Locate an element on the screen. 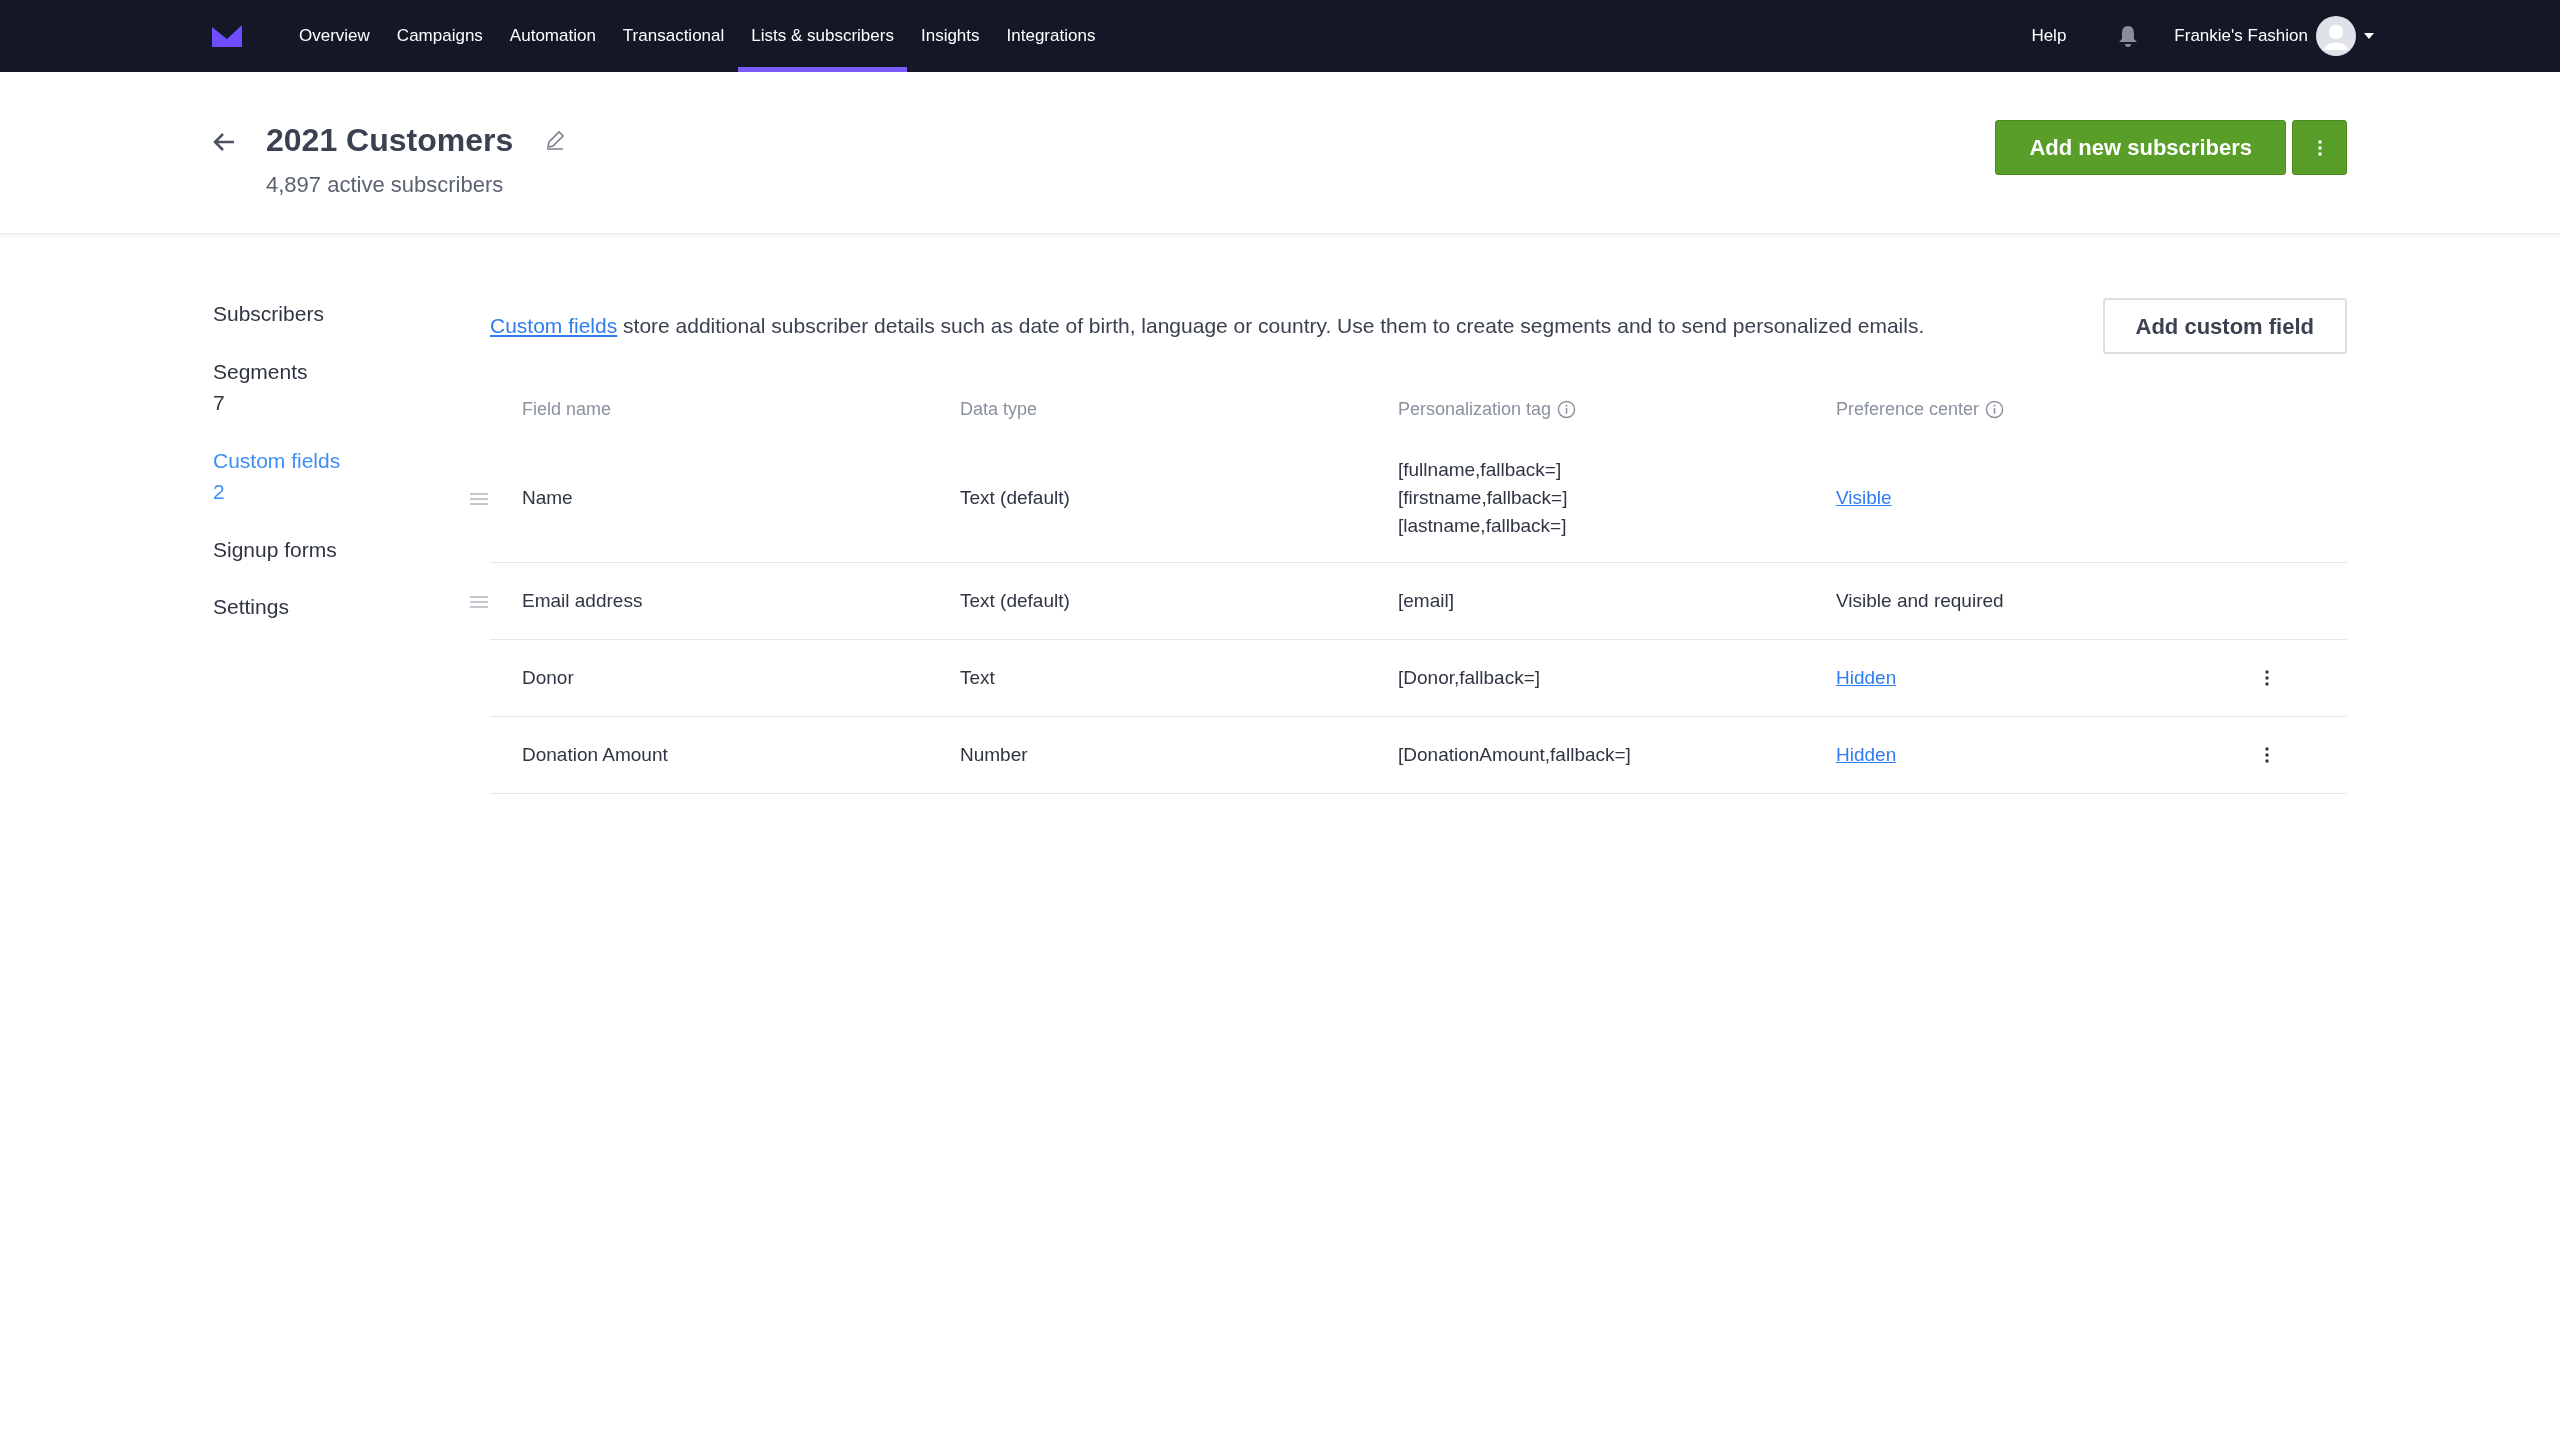 The width and height of the screenshot is (2560, 1440). nav-tab: Campaigns is located at coordinates (439, 36).